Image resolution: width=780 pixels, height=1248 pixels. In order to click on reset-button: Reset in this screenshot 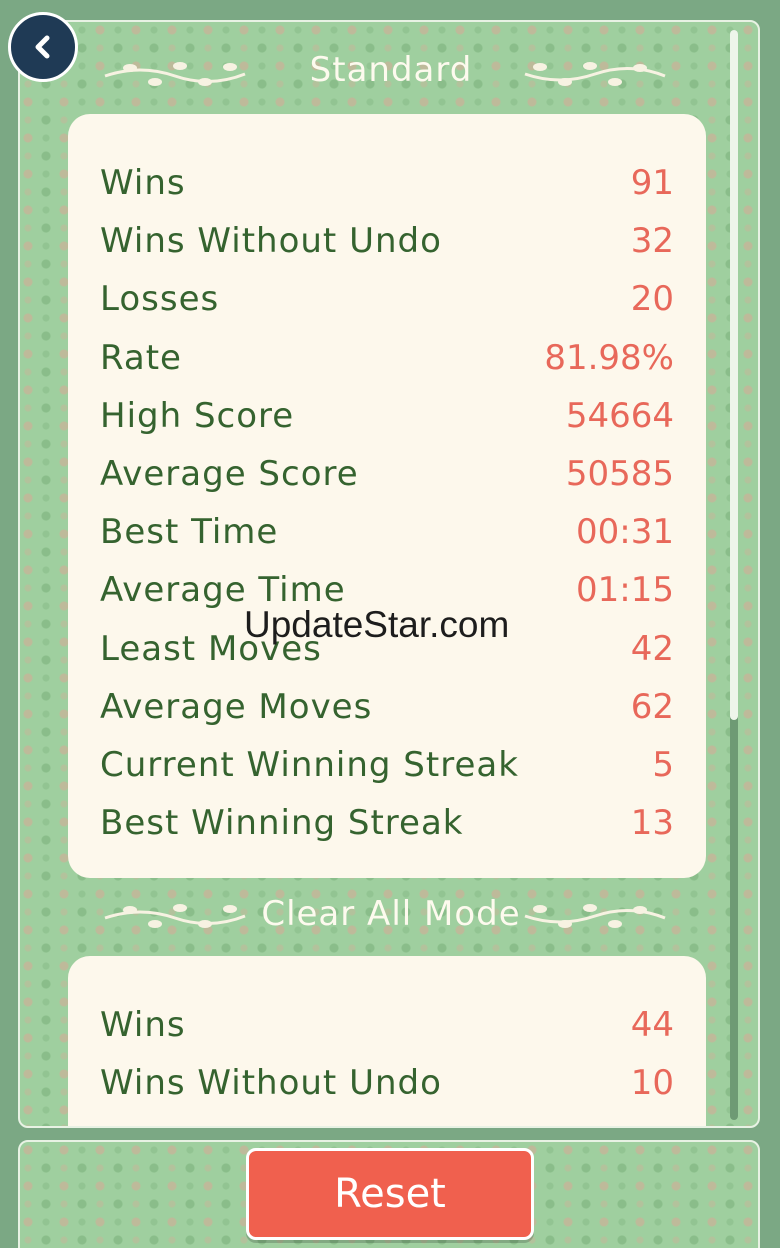, I will do `click(390, 1194)`.